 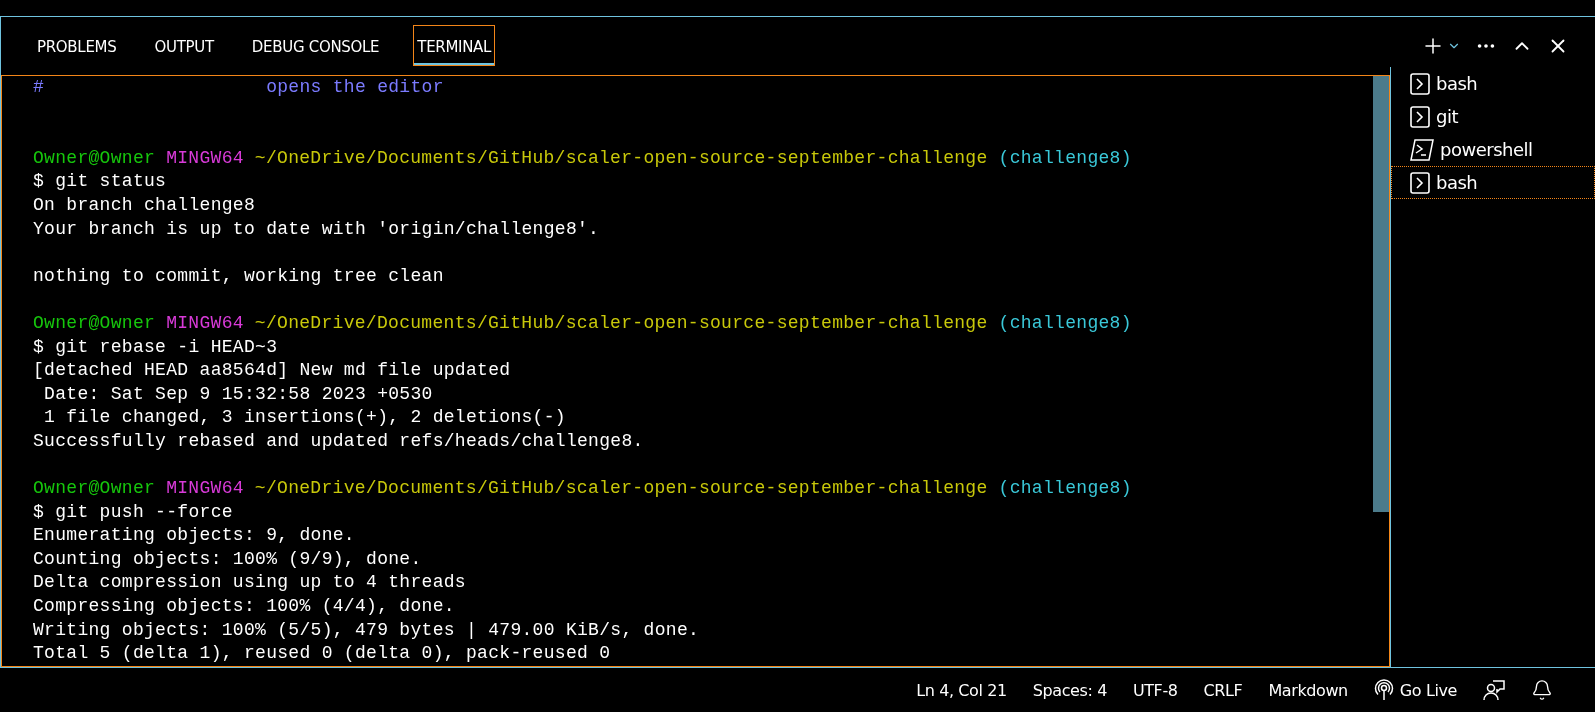 What do you see at coordinates (272, 371) in the screenshot?
I see `terminal-text: [detached HEAD aa8564d] New md file updated` at bounding box center [272, 371].